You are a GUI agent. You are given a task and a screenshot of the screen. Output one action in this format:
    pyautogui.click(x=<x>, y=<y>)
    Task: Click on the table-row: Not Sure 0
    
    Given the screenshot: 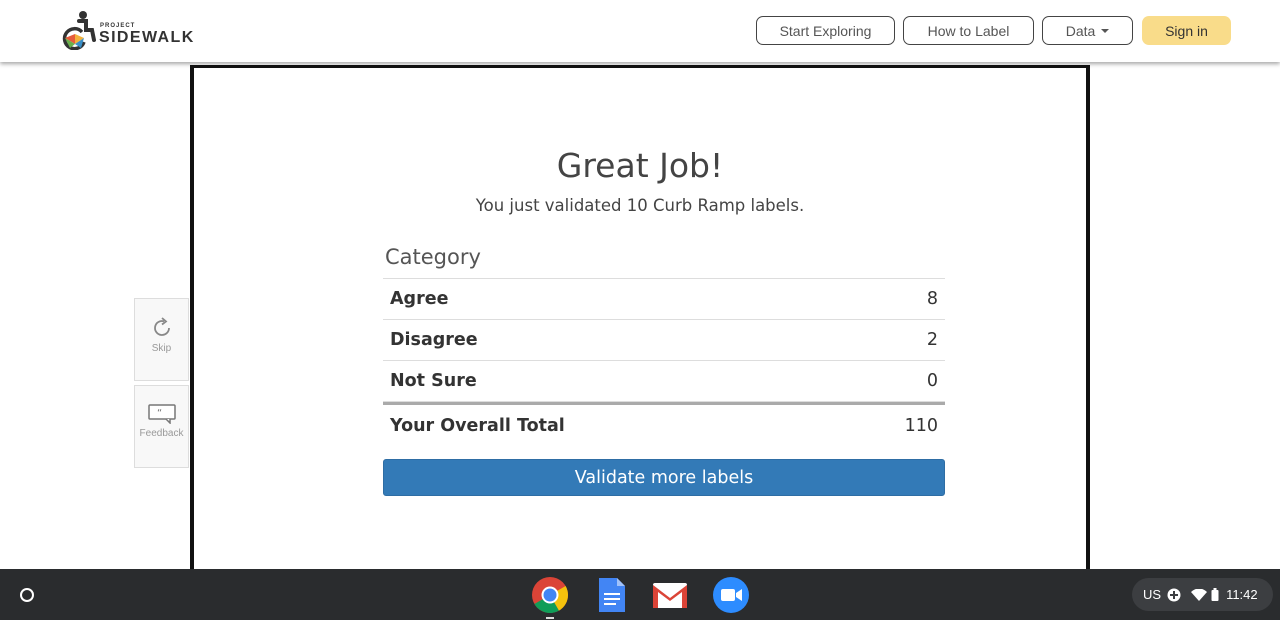 What is the action you would take?
    pyautogui.click(x=664, y=381)
    